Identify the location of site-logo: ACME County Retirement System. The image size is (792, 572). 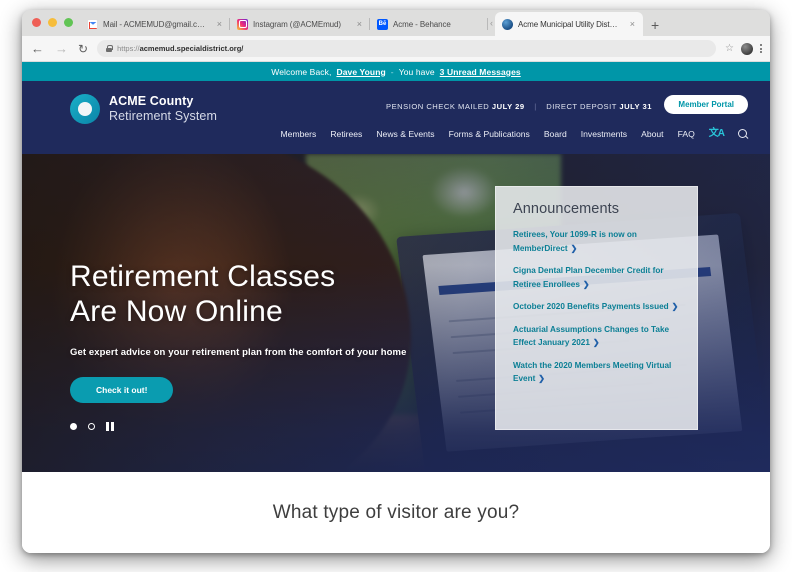
(143, 109).